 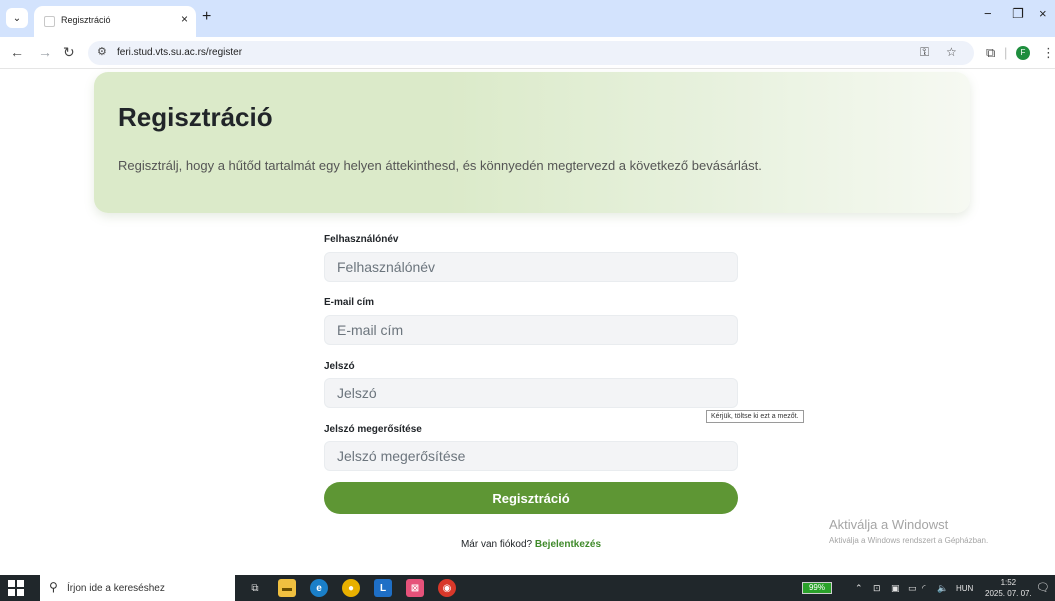 What do you see at coordinates (531, 330) in the screenshot?
I see `email-input` at bounding box center [531, 330].